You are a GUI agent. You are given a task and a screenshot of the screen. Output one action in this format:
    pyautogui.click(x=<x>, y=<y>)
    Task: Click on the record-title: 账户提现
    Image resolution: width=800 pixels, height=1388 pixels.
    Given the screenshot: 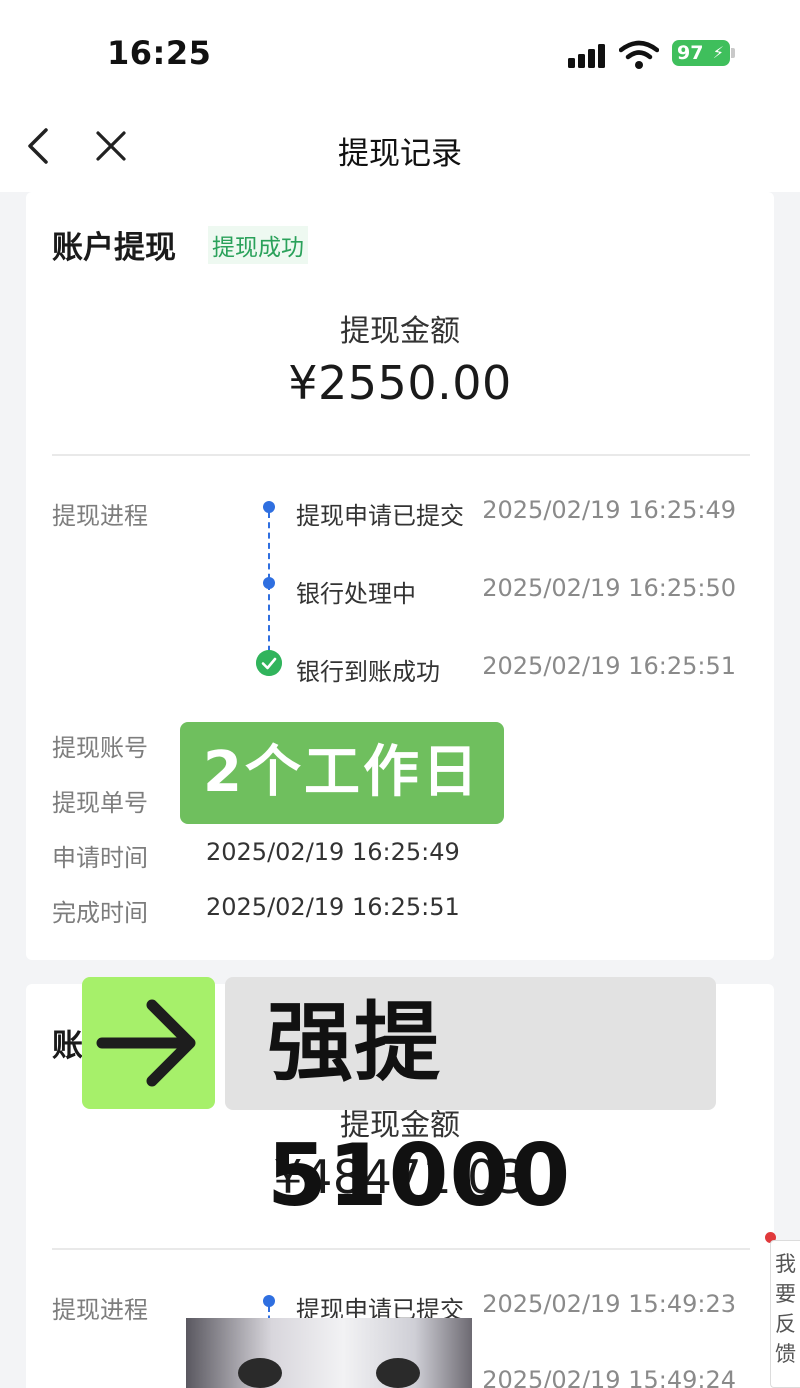 What is the action you would take?
    pyautogui.click(x=114, y=248)
    